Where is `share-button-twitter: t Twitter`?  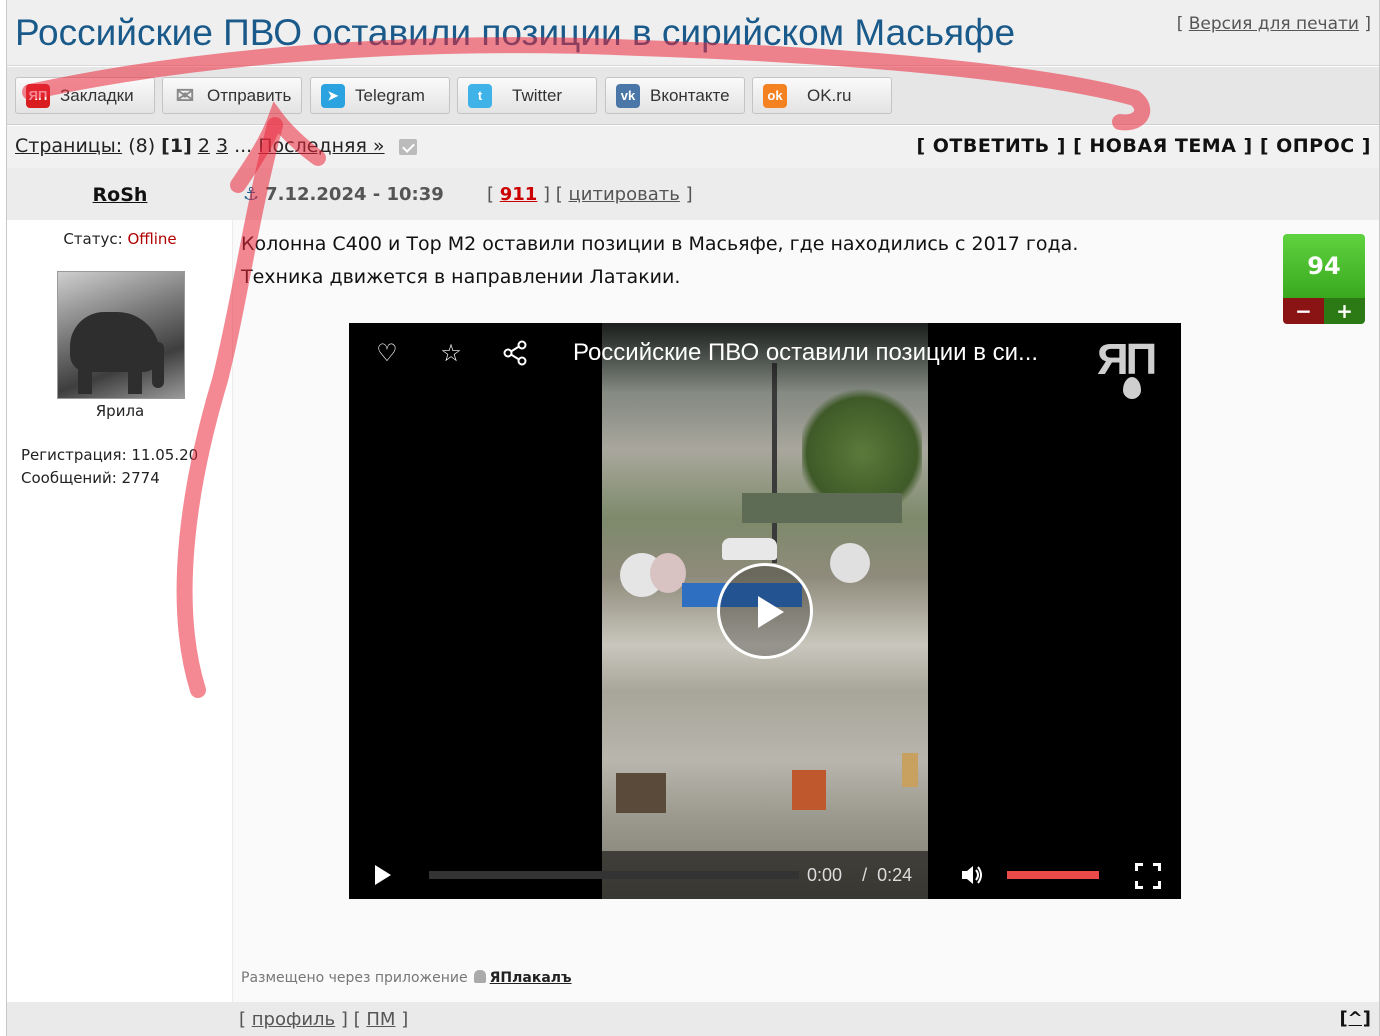 share-button-twitter: t Twitter is located at coordinates (527, 95).